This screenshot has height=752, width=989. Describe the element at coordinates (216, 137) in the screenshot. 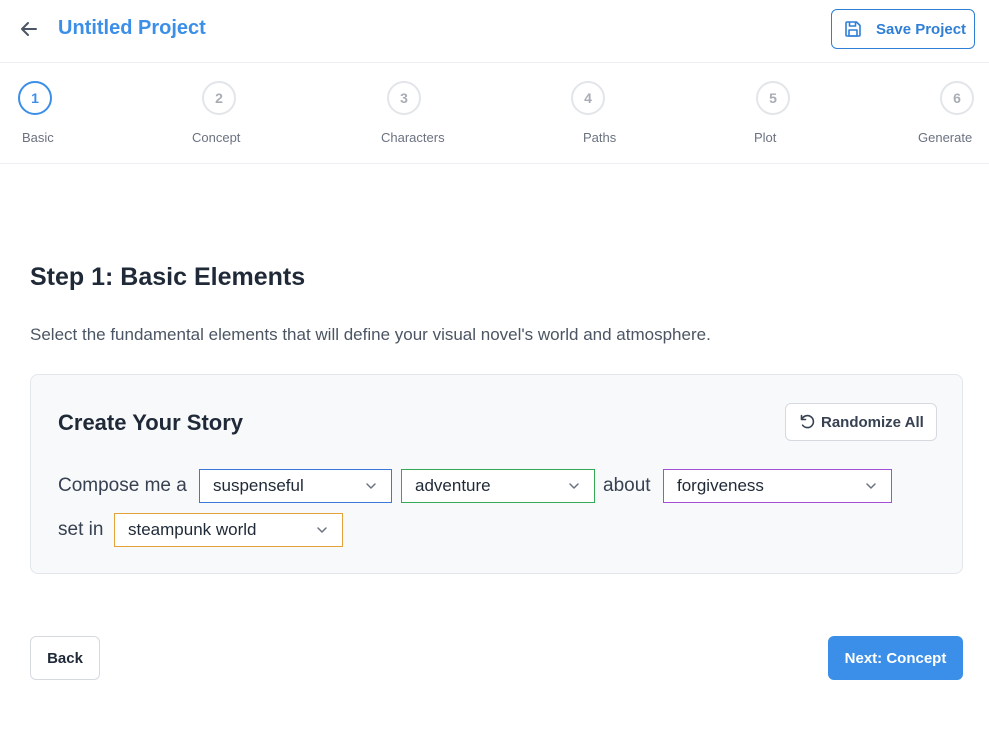

I see `step-2-label: Concept` at that location.